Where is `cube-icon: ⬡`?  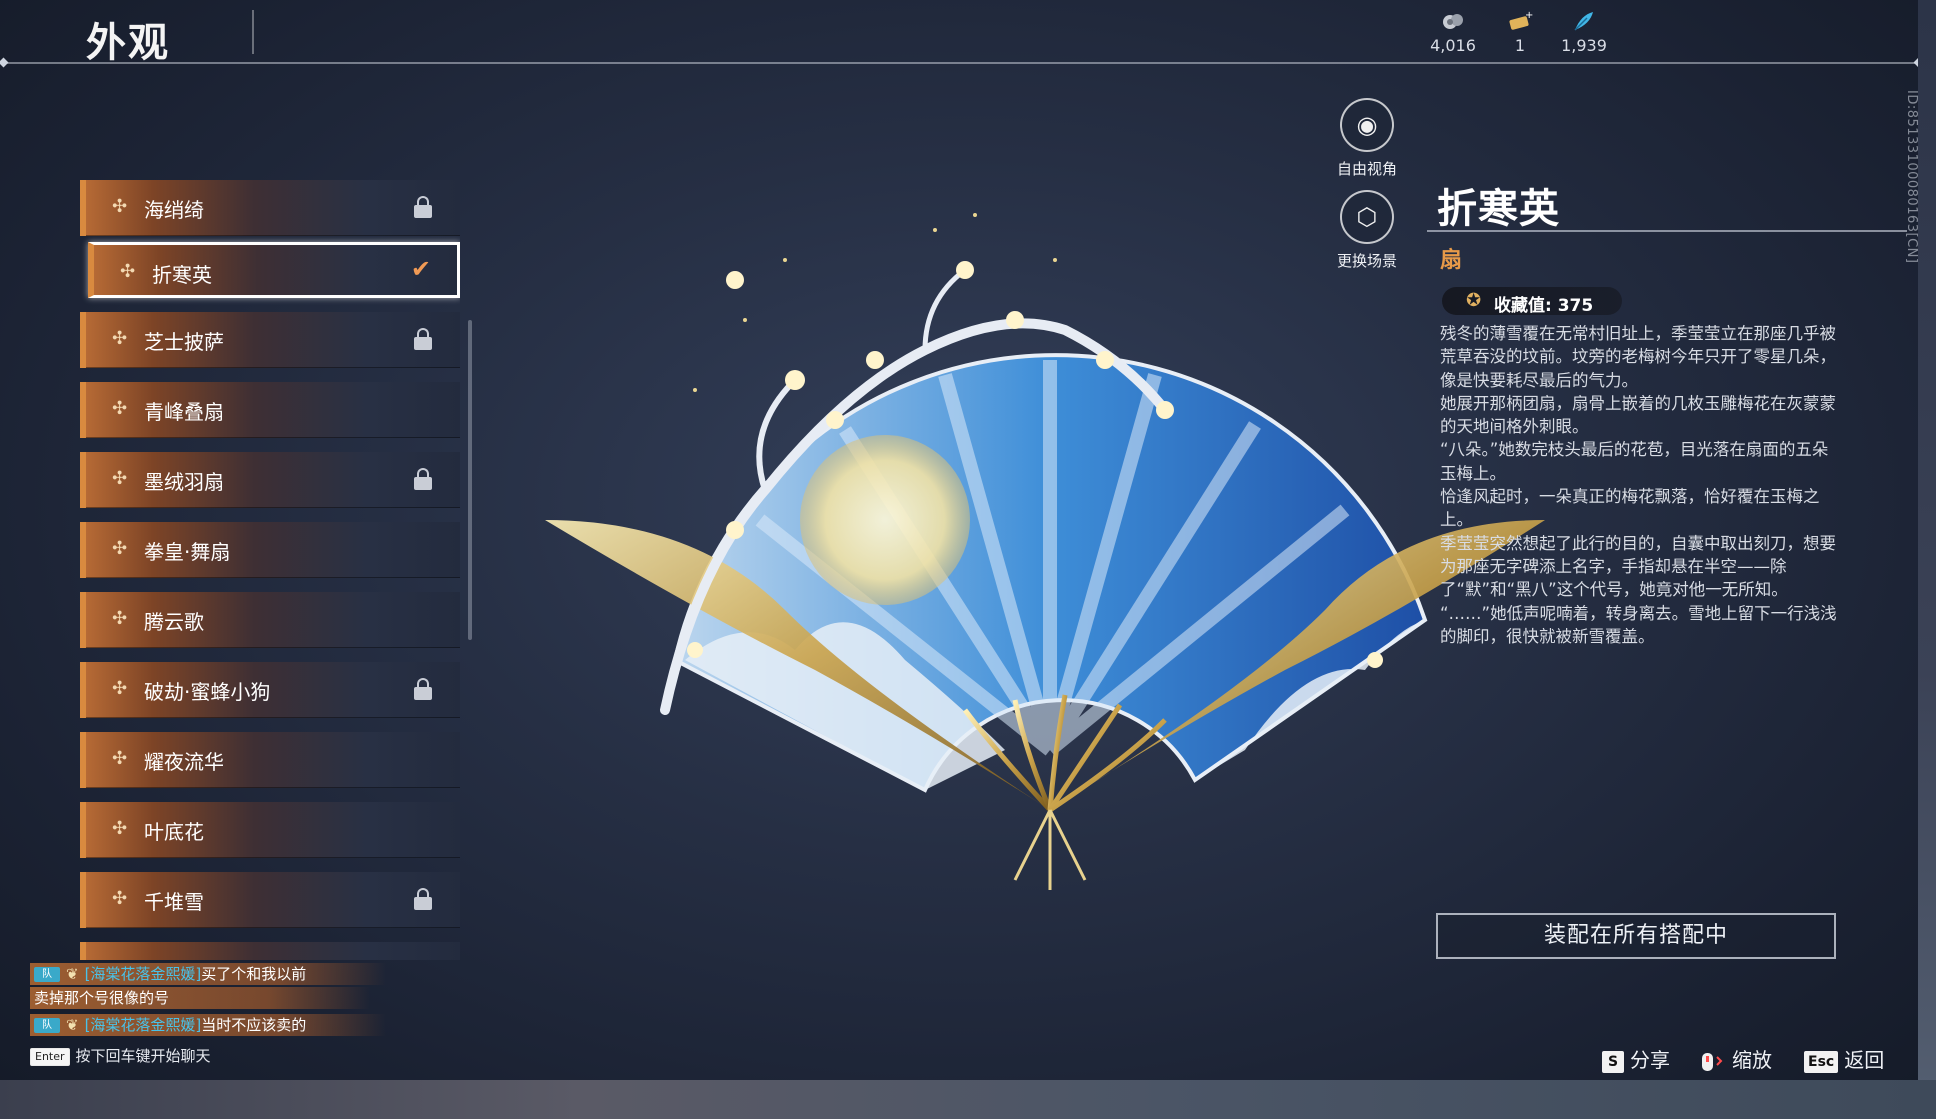 cube-icon: ⬡ is located at coordinates (1367, 217).